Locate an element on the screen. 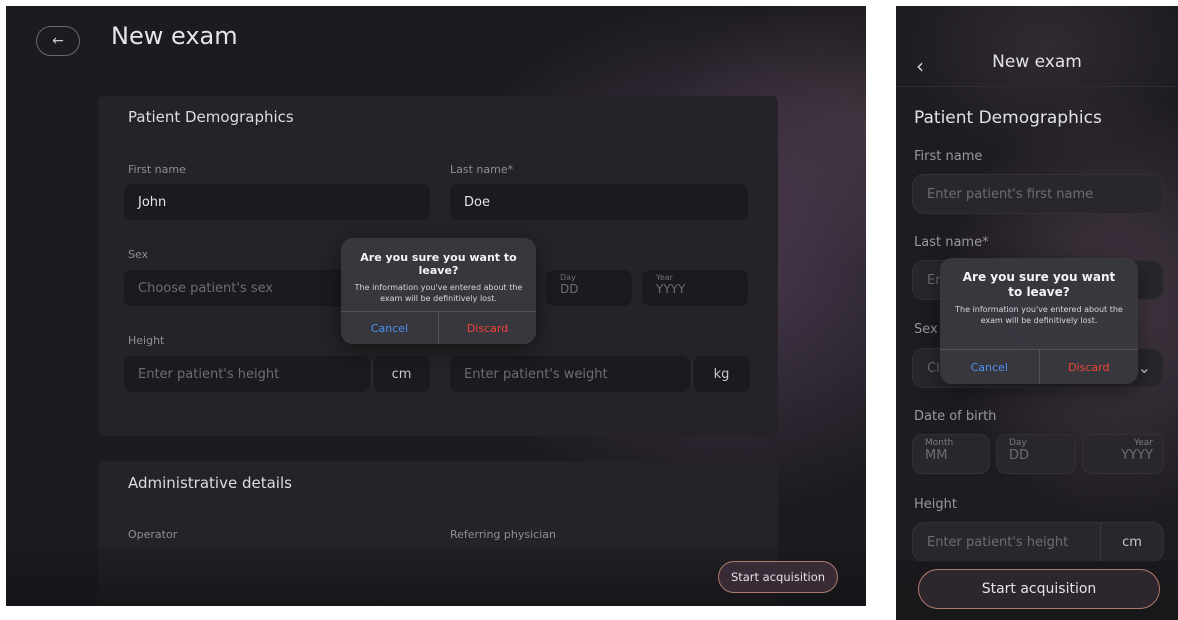 Image resolution: width=1178 pixels, height=620 pixels. first-name-field: John is located at coordinates (277, 202).